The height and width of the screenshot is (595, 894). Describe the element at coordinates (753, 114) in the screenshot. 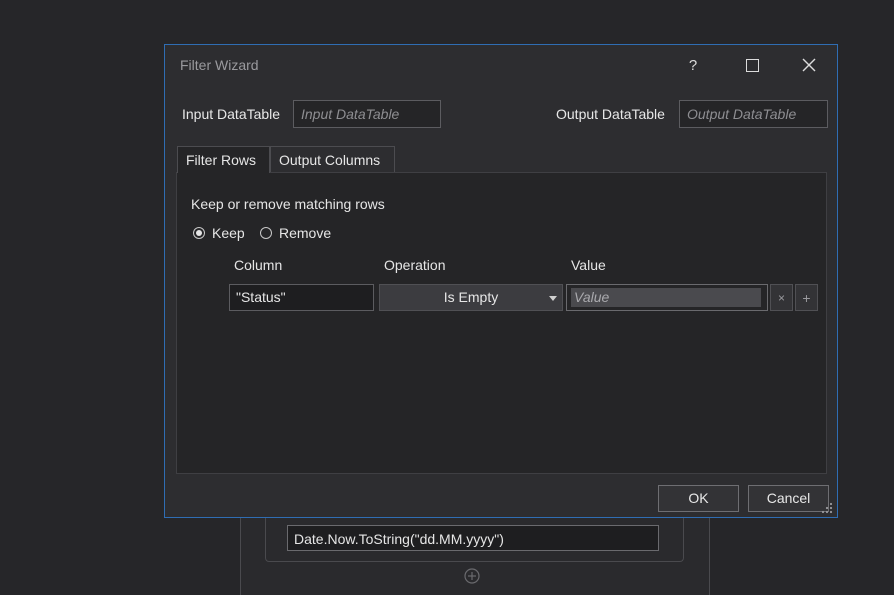

I see `output-datatable-field: Output DataTable` at that location.